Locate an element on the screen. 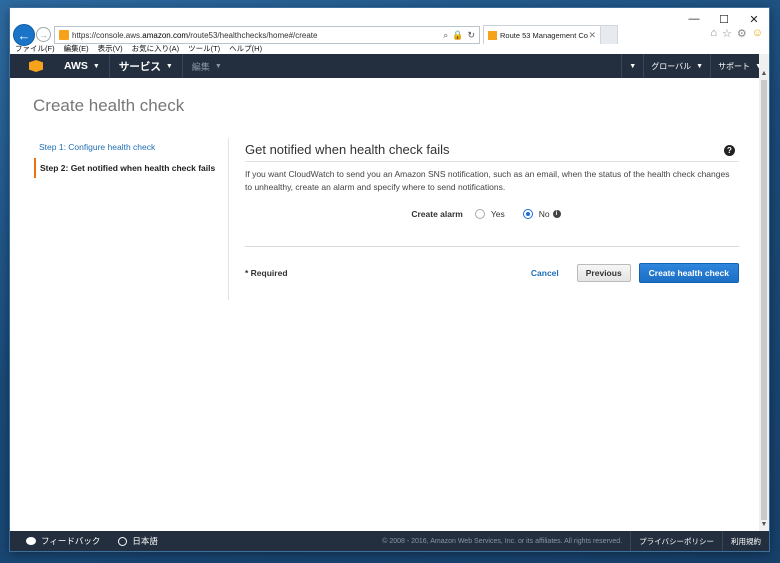 This screenshot has height=563, width=780. action-buttons: Cancel Previous Create health check is located at coordinates (633, 273).